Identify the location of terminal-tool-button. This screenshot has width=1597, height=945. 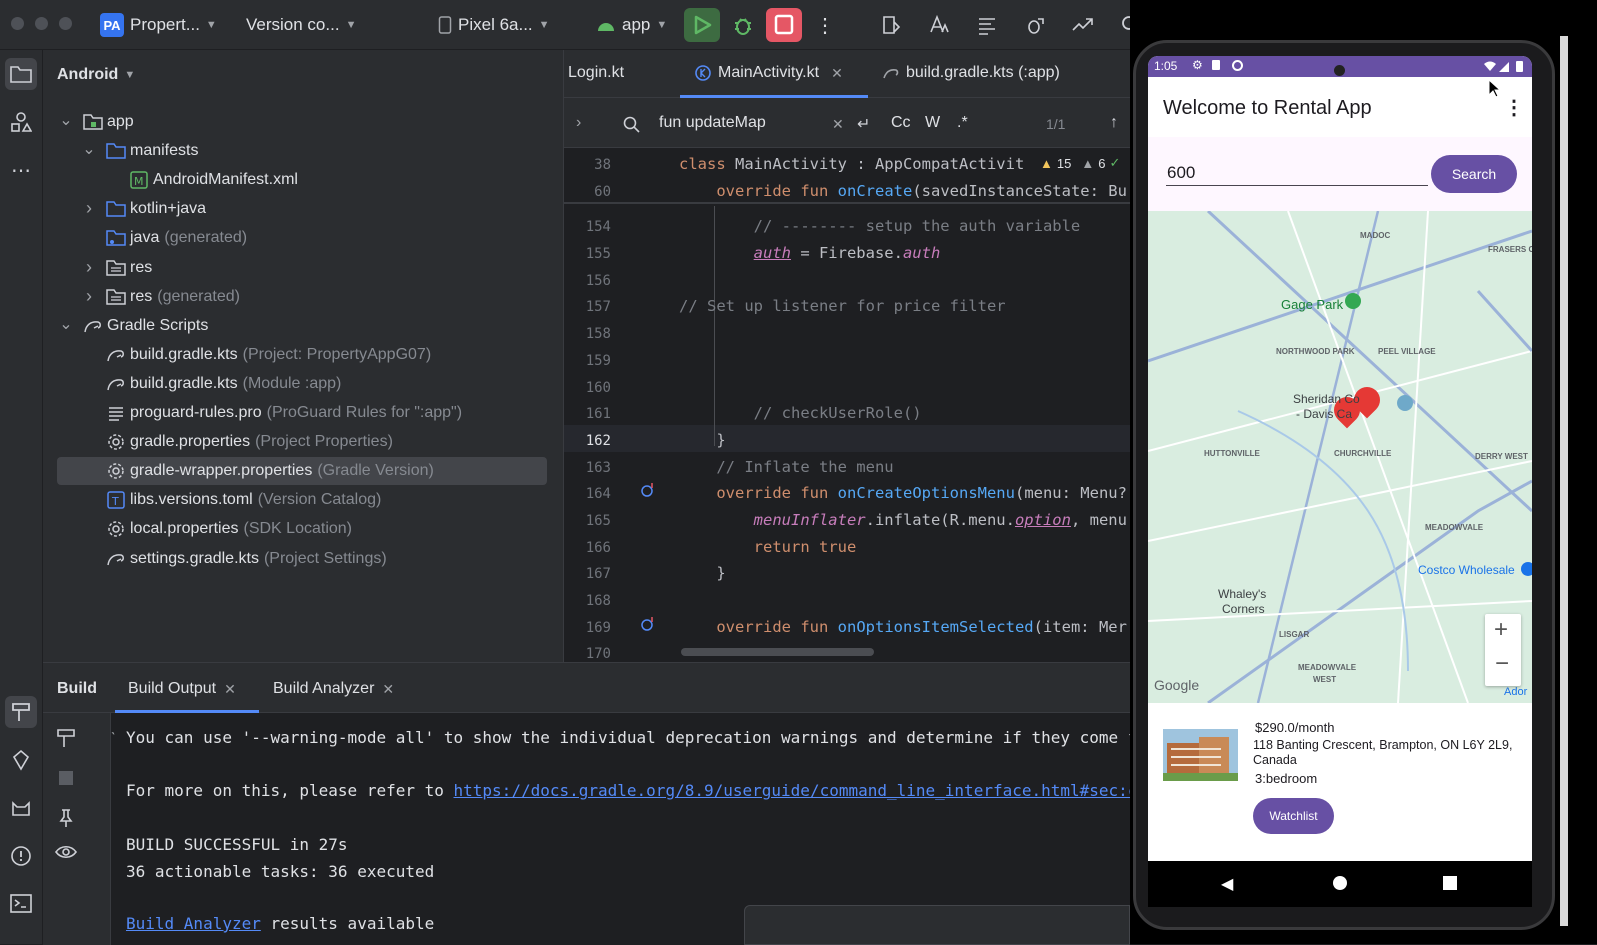
(21, 904).